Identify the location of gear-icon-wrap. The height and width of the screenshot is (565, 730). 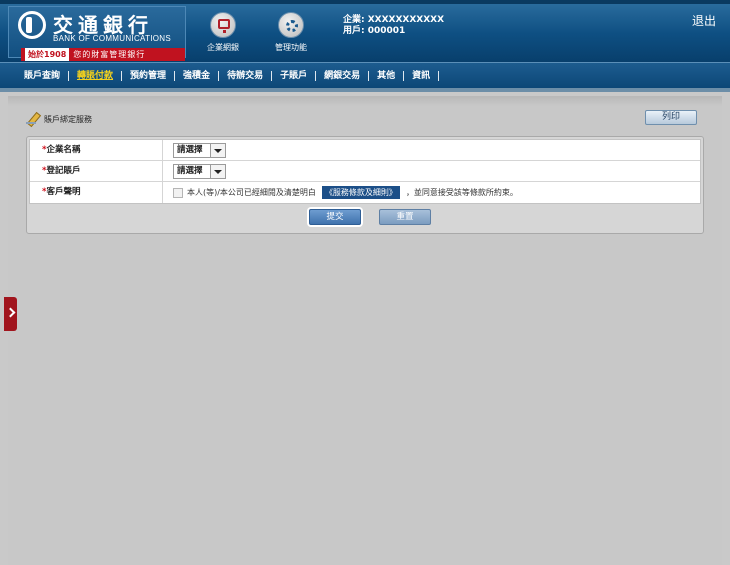
(291, 25).